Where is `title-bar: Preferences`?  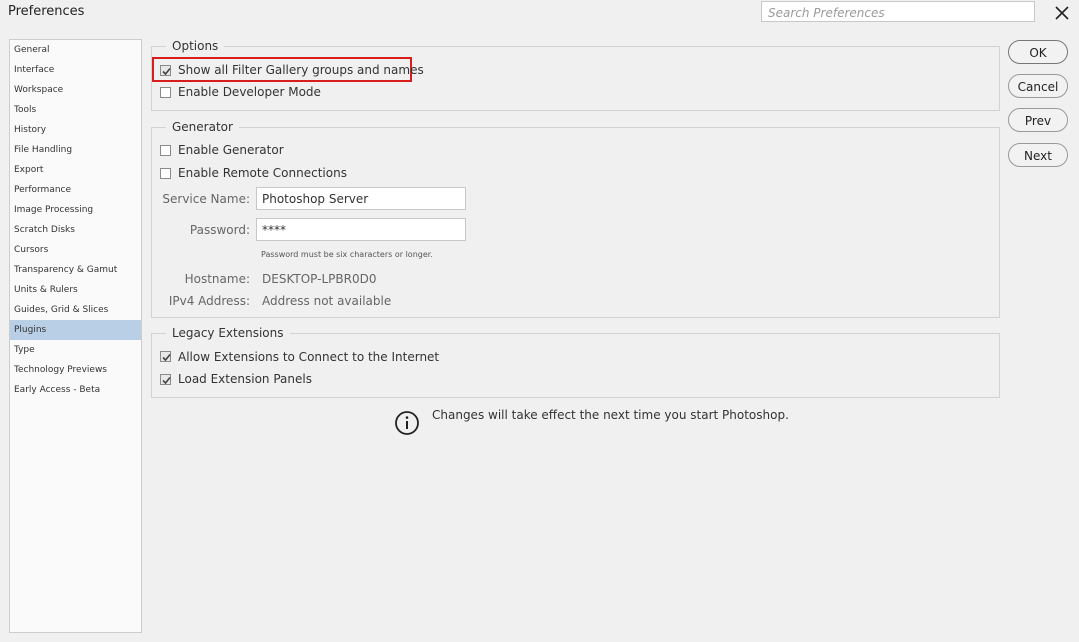
title-bar: Preferences is located at coordinates (539, 12).